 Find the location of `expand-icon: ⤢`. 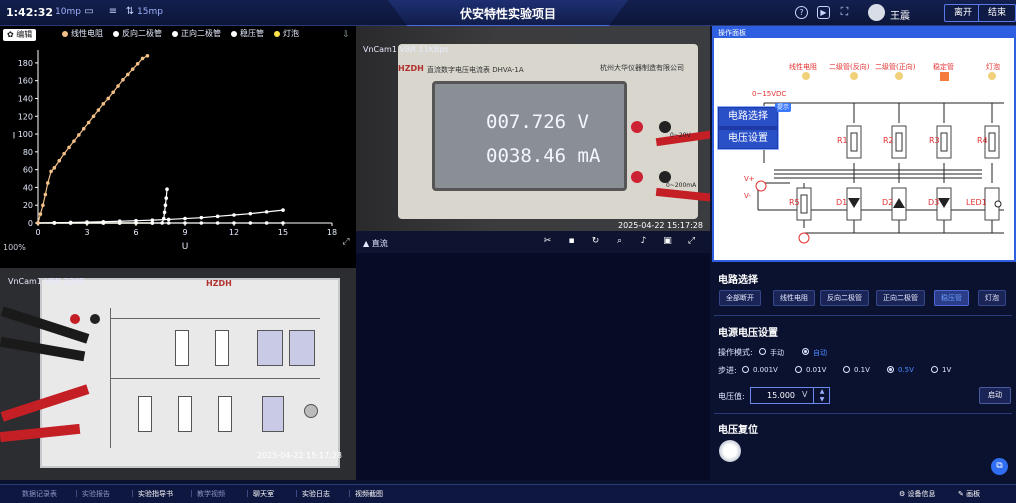

expand-icon: ⤢ is located at coordinates (691, 241).